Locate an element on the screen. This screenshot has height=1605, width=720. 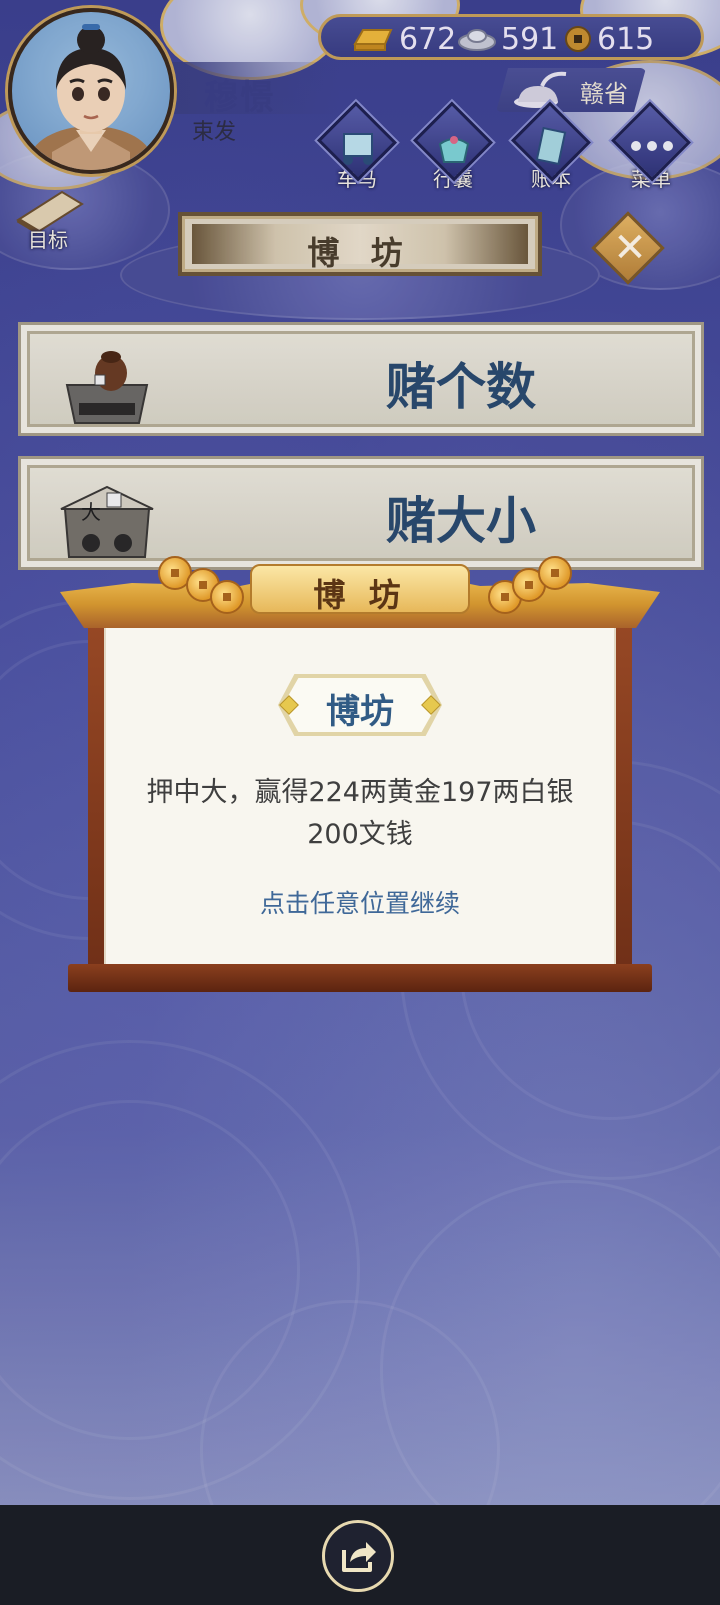
share-button is located at coordinates (358, 1556).